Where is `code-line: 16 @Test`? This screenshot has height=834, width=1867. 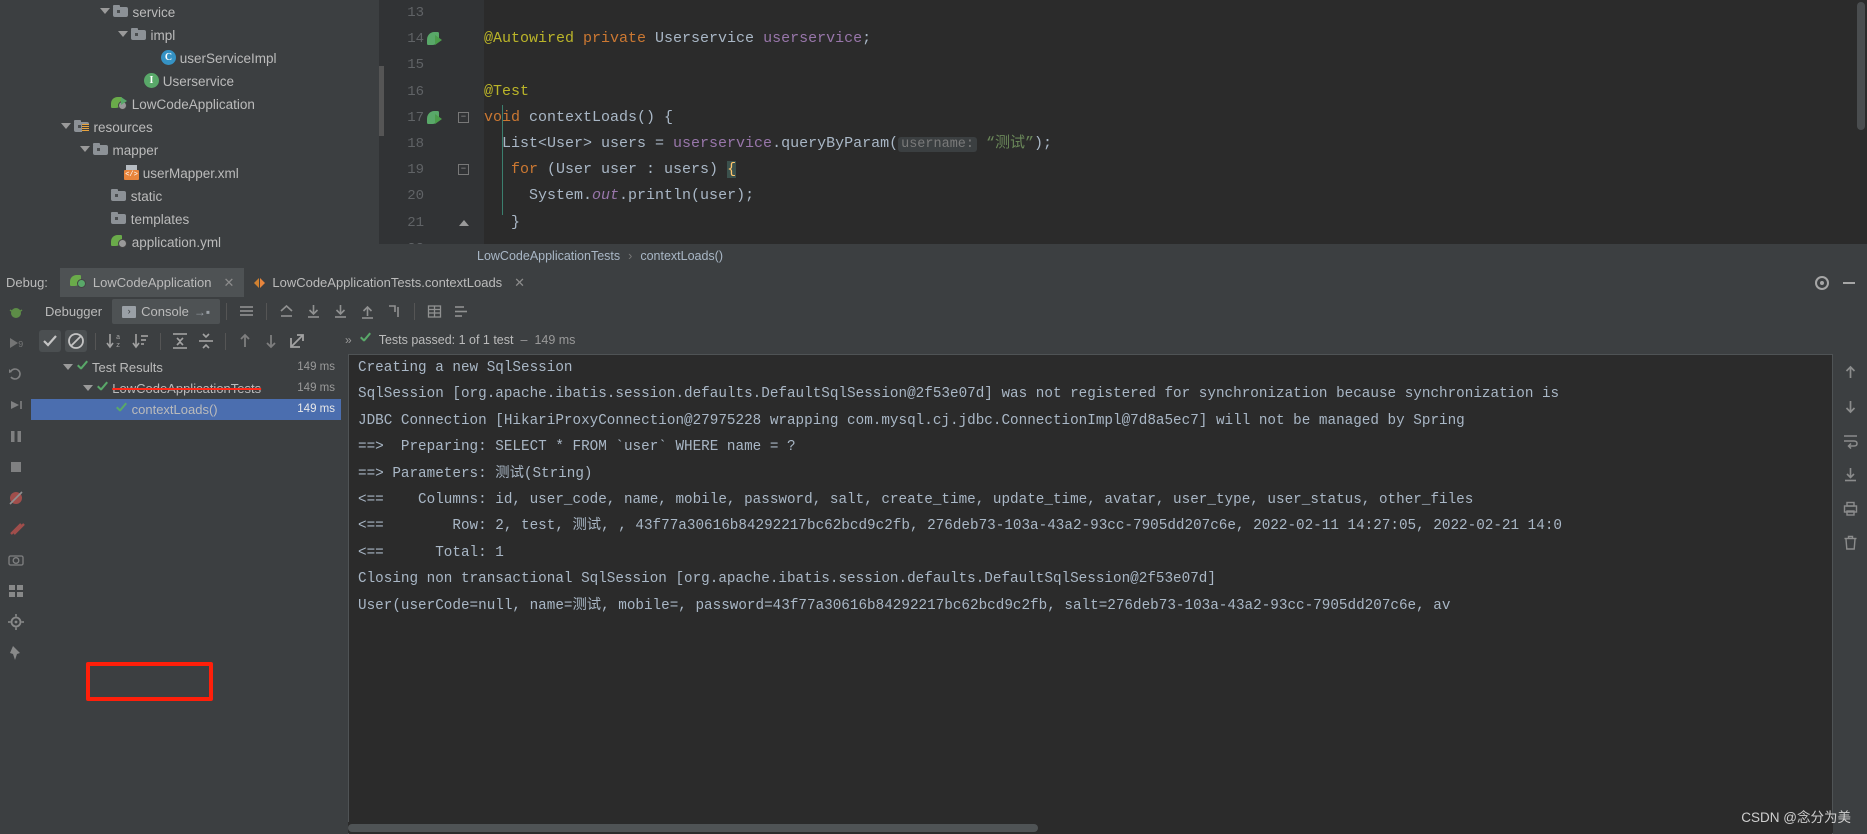
code-line: 16 @Test is located at coordinates (1137, 92).